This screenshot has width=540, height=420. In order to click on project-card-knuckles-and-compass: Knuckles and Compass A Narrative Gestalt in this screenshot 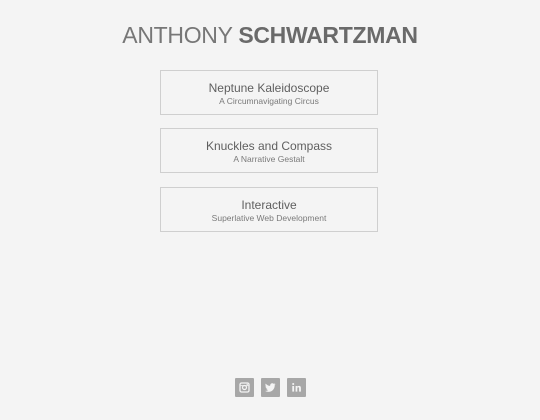, I will do `click(269, 150)`.